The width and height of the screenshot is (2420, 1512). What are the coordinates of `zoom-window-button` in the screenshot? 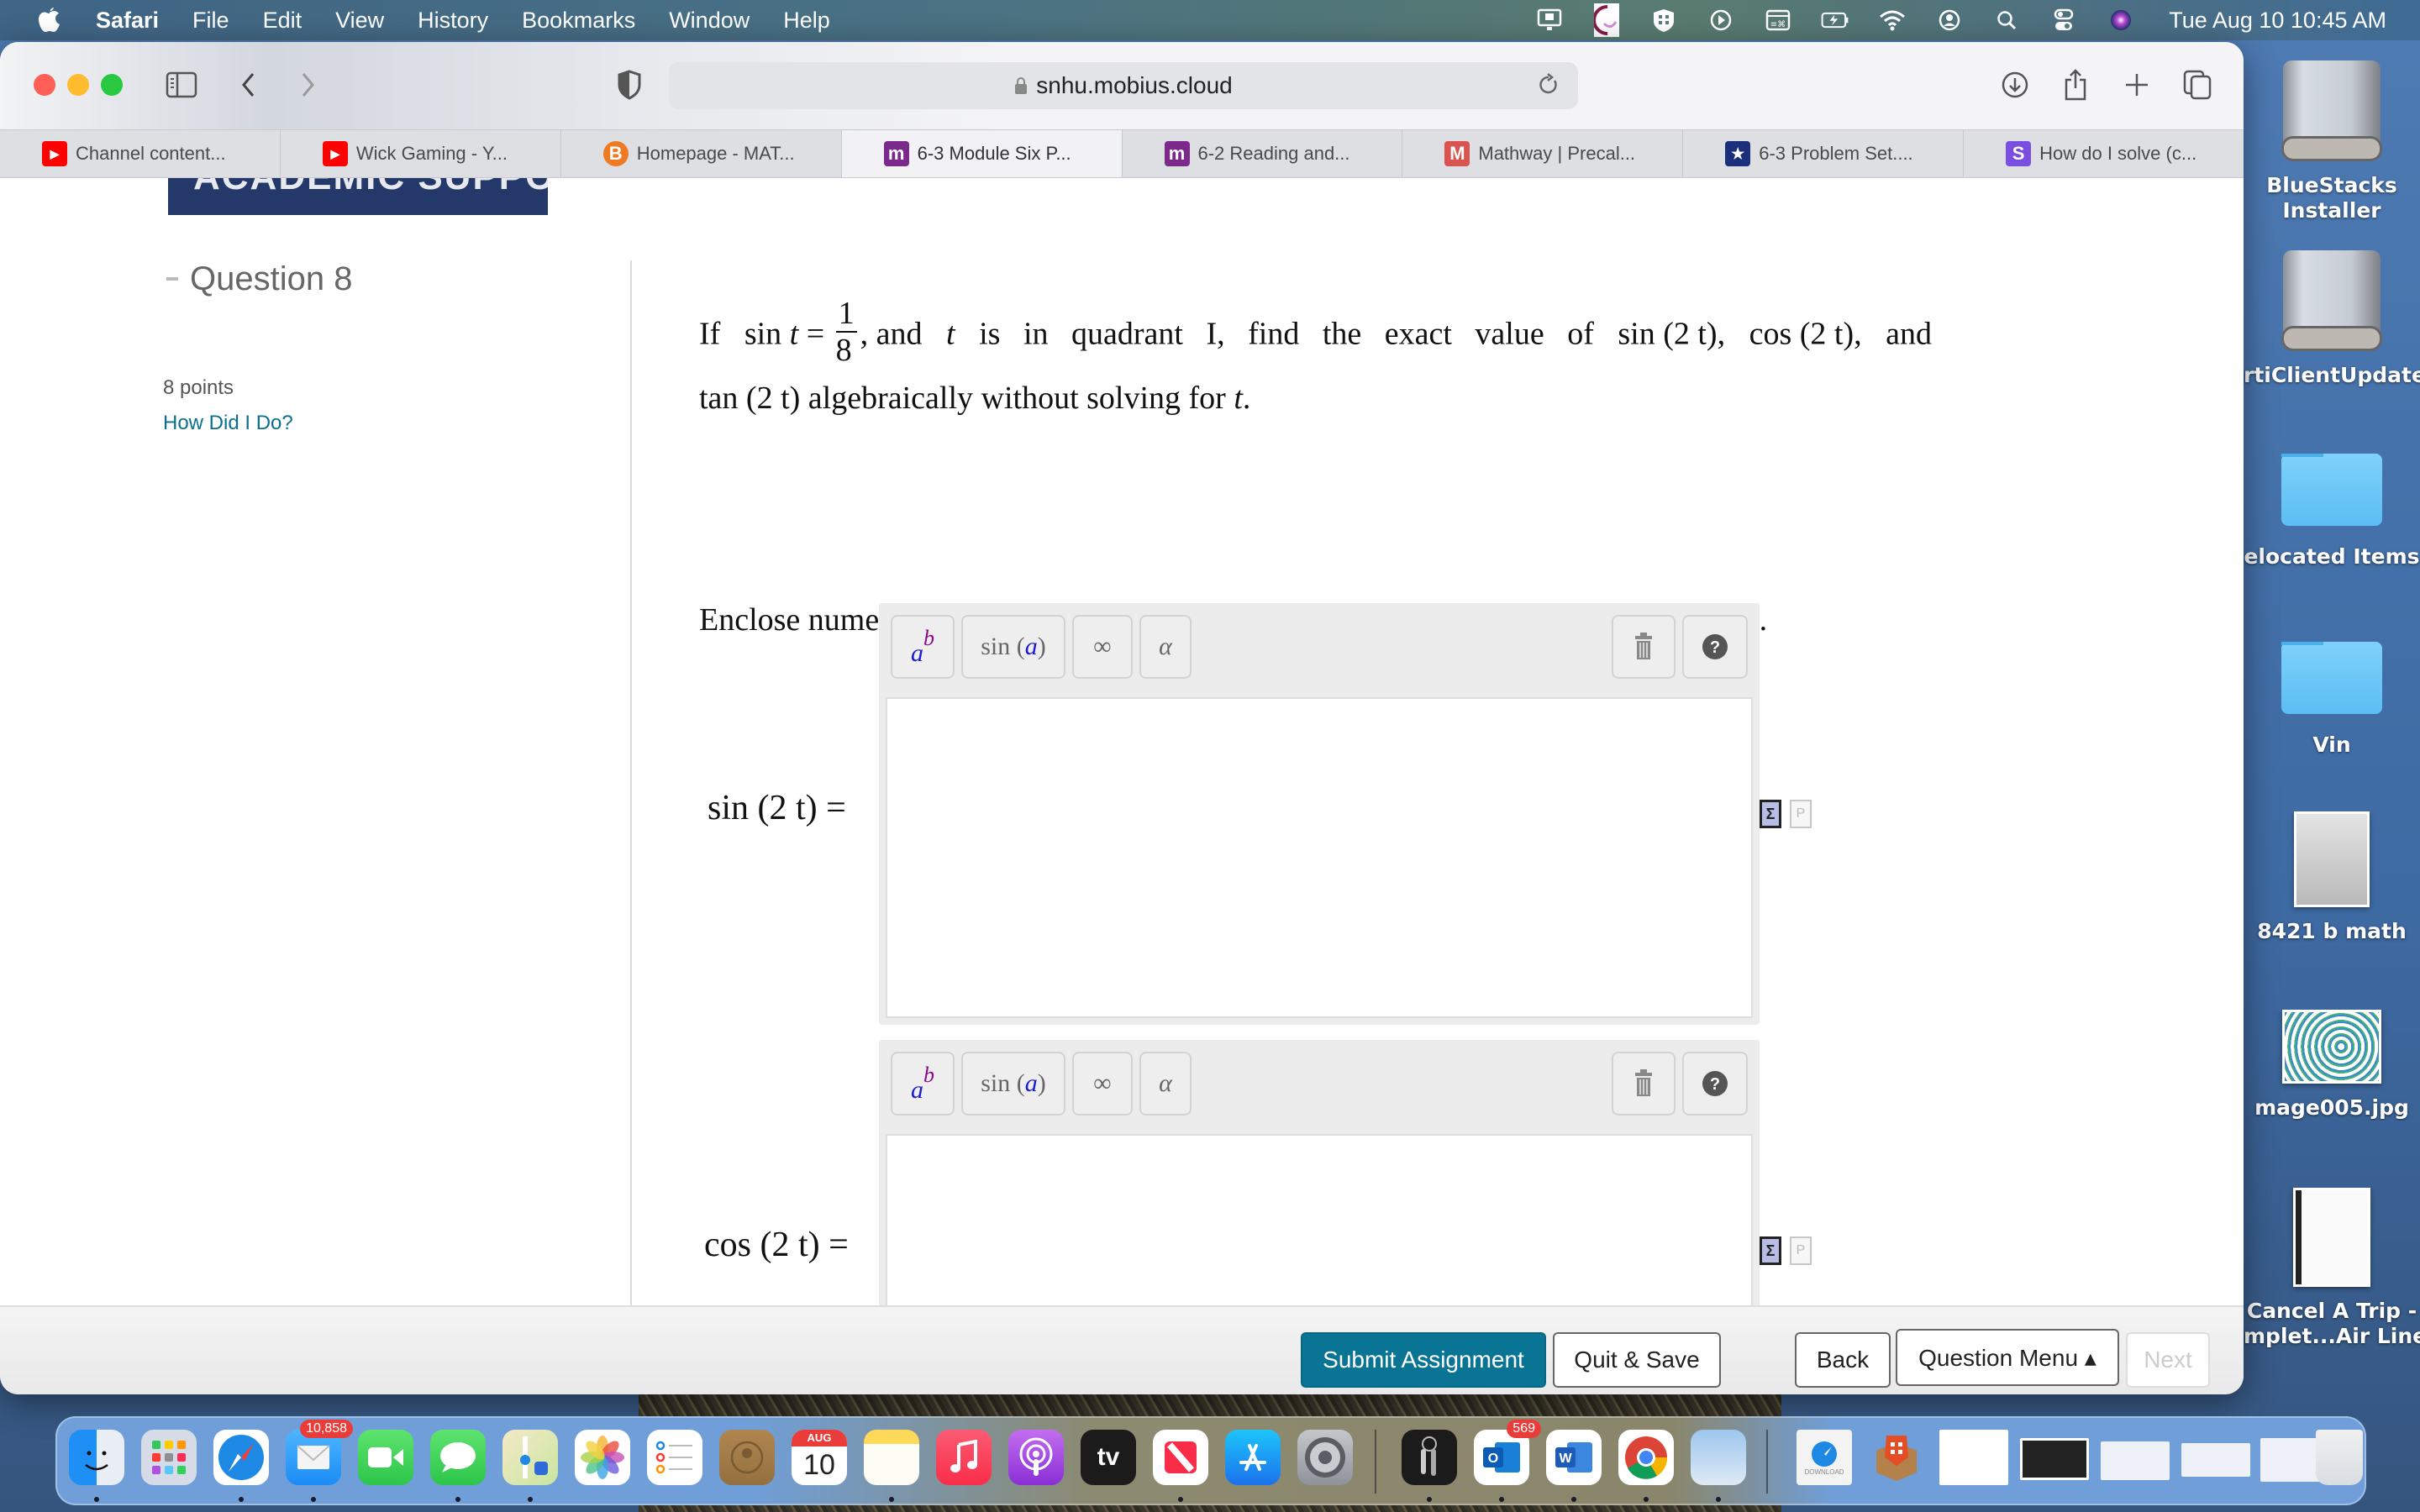 It's located at (112, 85).